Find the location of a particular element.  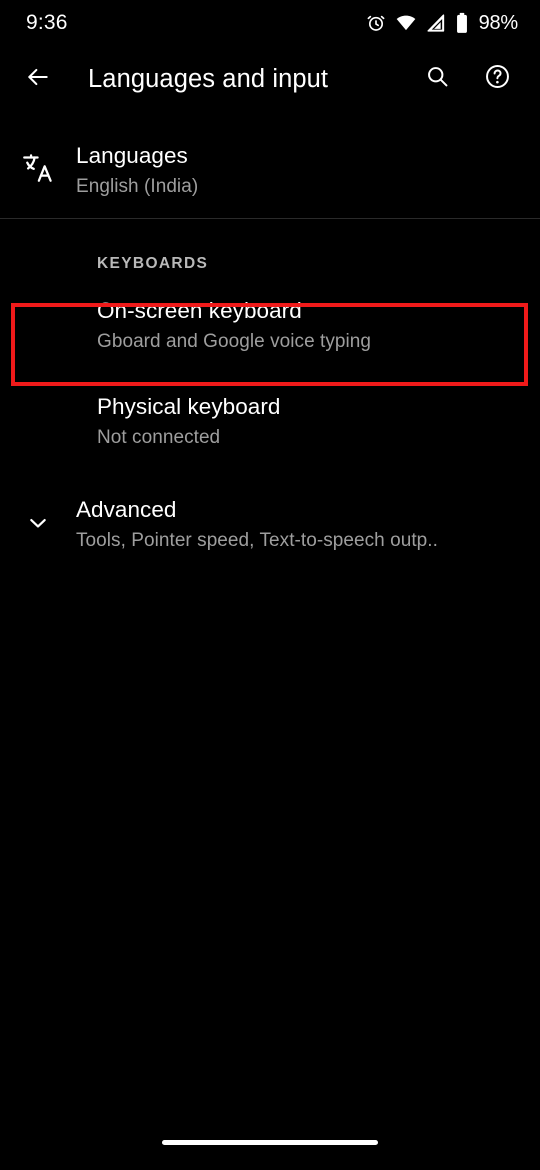

languages-title: Languages is located at coordinates (132, 156).